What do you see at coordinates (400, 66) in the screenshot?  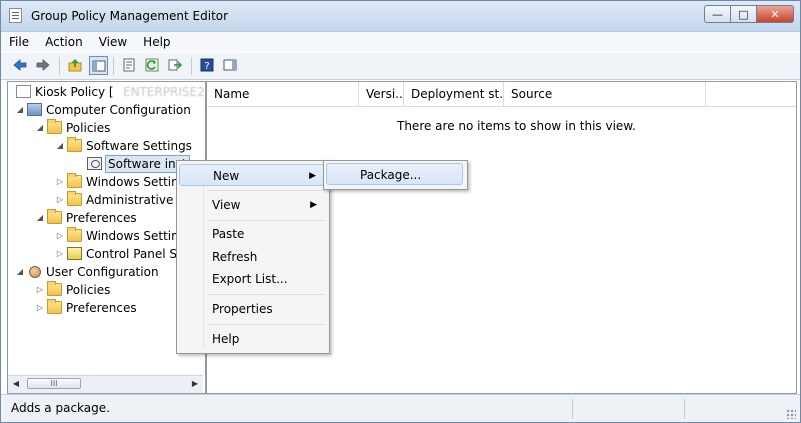 I see `toolbar: ?` at bounding box center [400, 66].